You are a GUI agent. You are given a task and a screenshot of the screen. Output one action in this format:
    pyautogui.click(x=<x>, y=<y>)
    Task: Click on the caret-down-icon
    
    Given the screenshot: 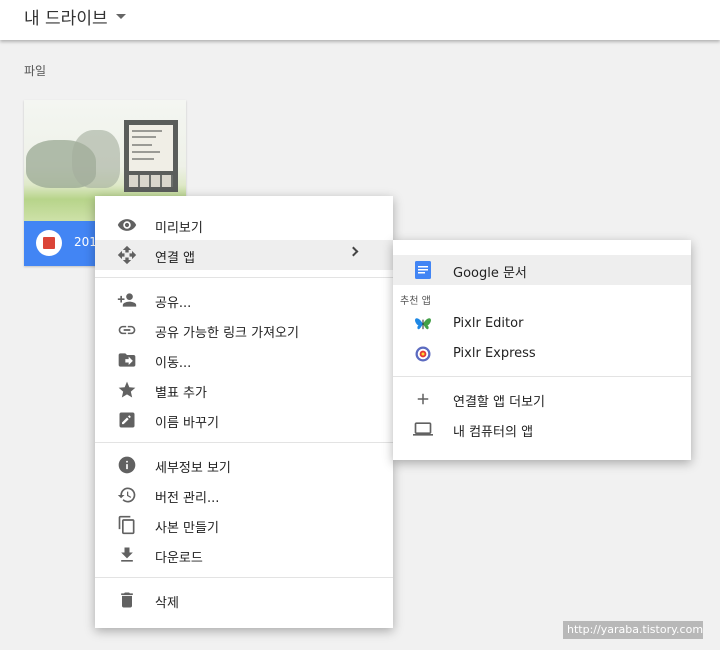 What is the action you would take?
    pyautogui.click(x=120, y=16)
    